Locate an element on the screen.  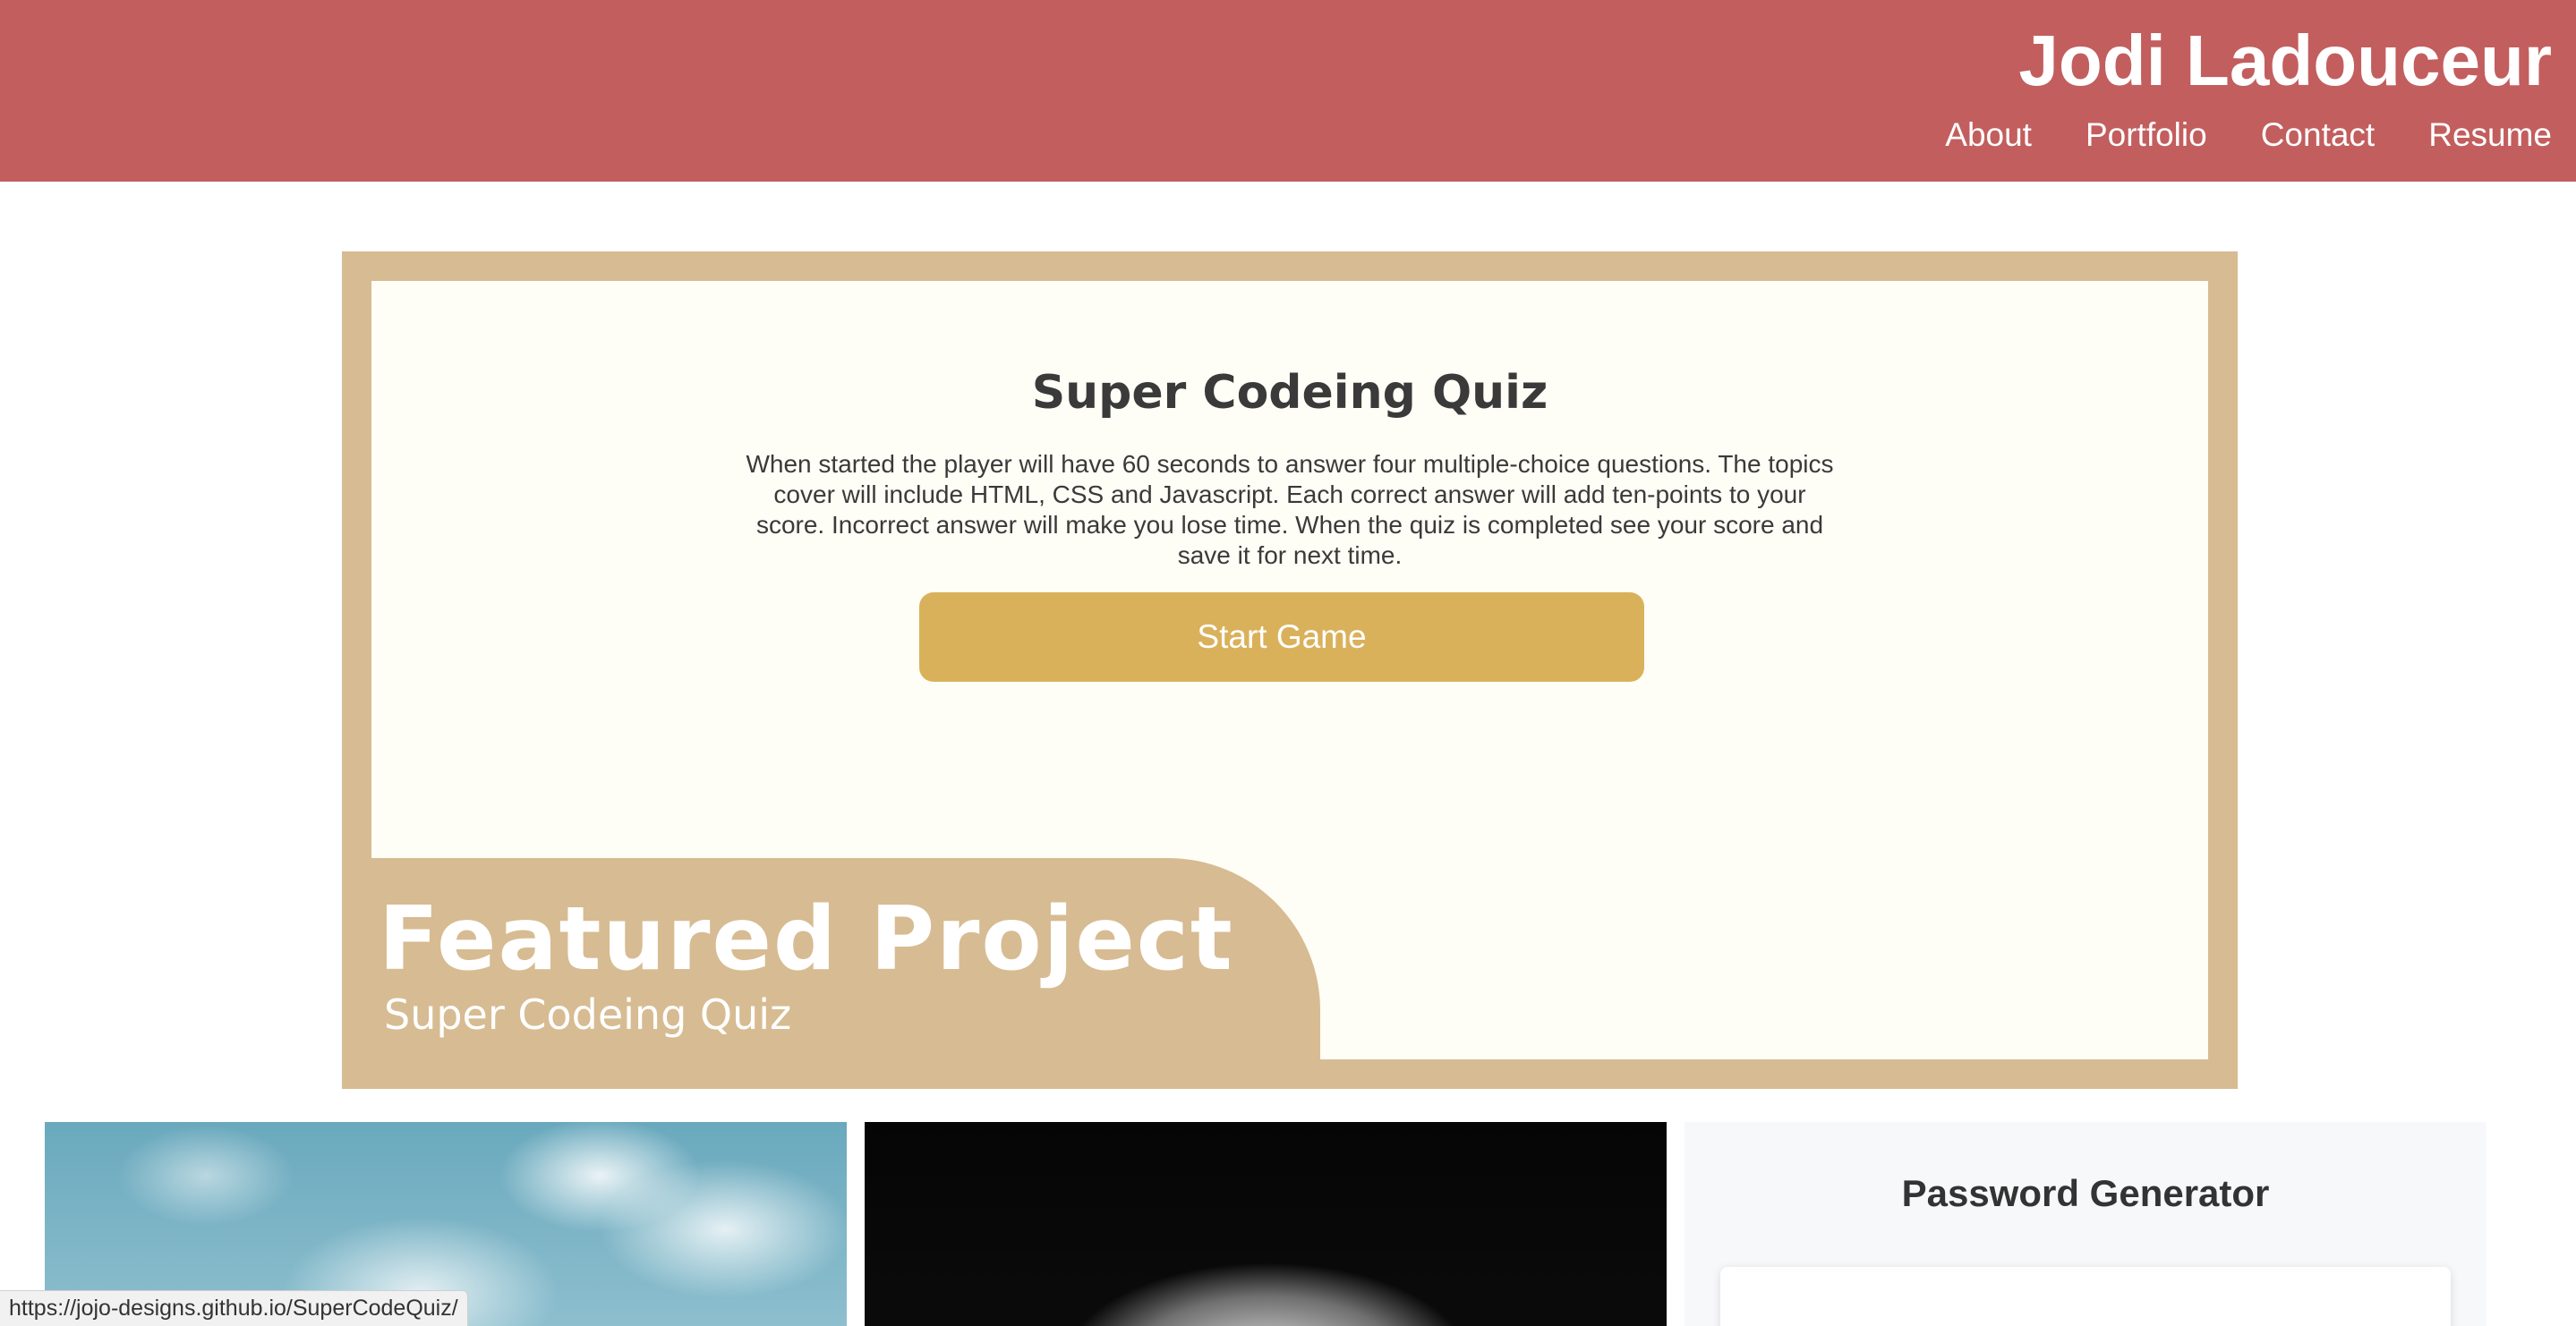
featured-project-heading: Featured Project is located at coordinates (806, 939).